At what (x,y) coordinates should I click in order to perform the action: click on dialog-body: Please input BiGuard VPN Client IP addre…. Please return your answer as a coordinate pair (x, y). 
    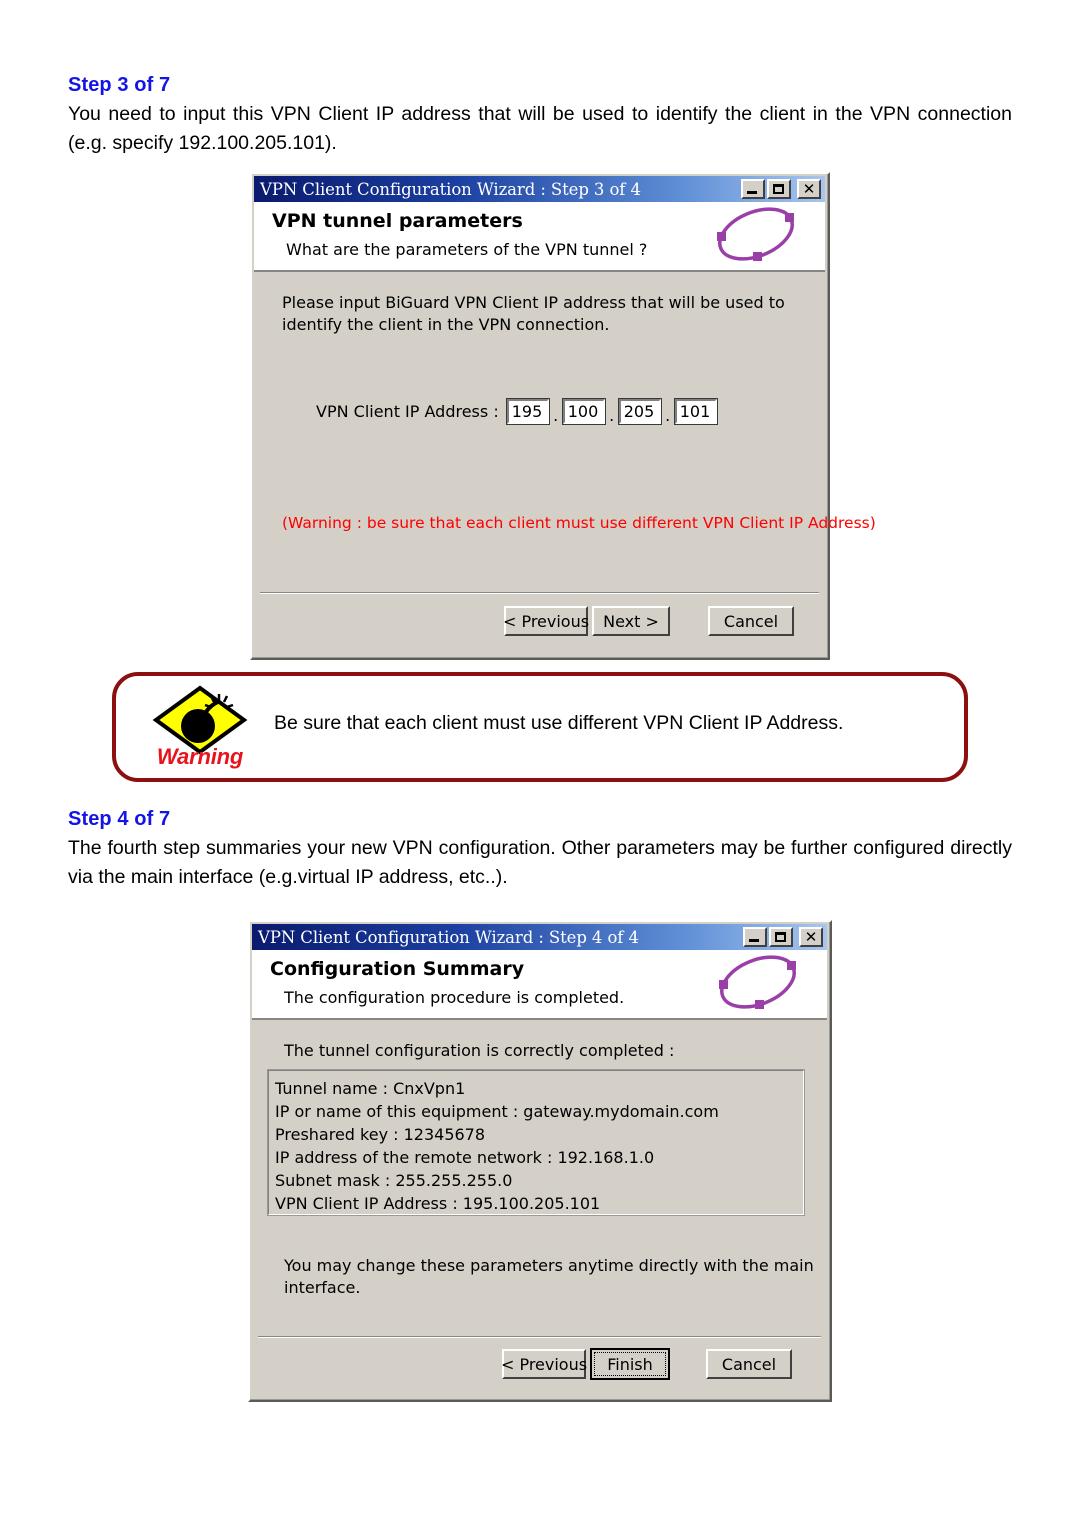
    Looking at the image, I should click on (565, 464).